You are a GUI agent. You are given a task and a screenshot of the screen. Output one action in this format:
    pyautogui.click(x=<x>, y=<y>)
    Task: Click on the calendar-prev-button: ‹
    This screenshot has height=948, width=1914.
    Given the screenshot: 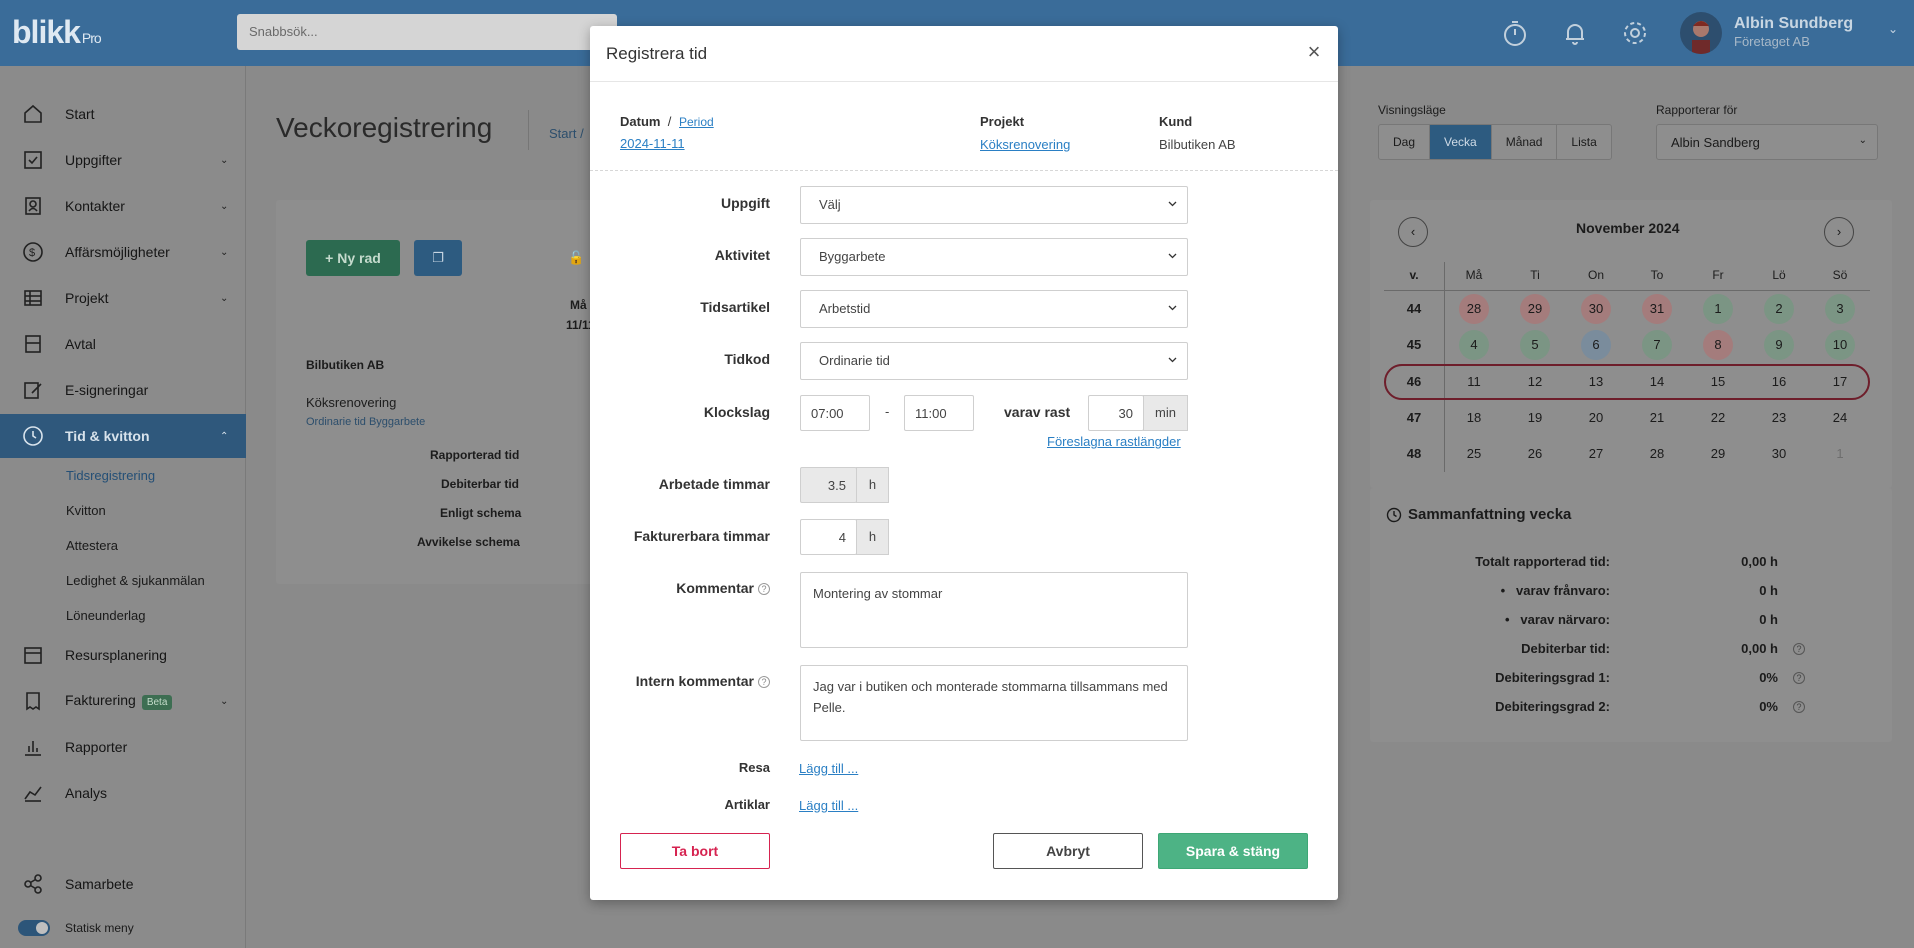 What is the action you would take?
    pyautogui.click(x=1413, y=232)
    